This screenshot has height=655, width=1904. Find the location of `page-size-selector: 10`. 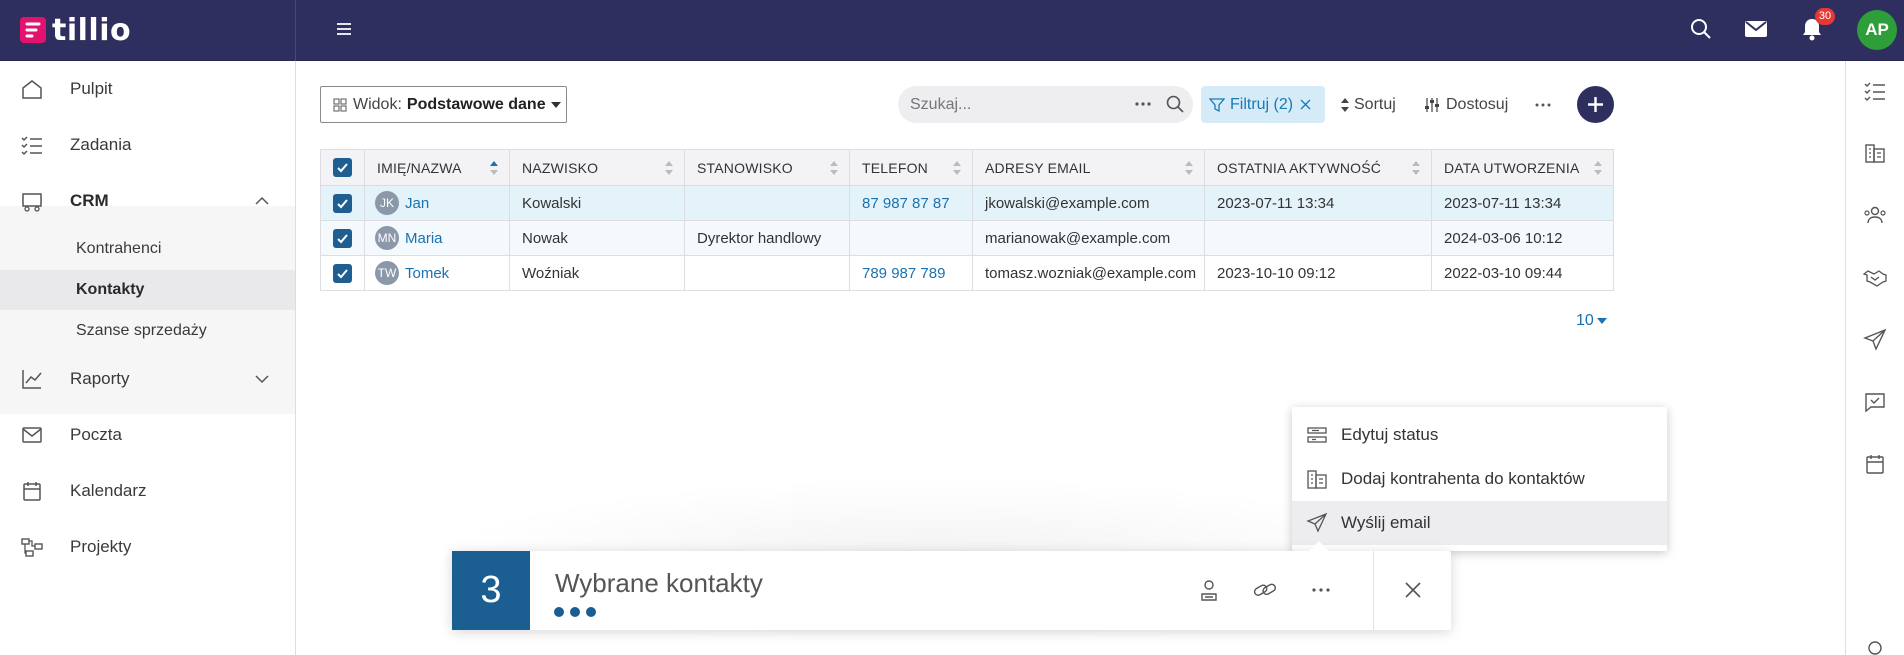

page-size-selector: 10 is located at coordinates (1591, 321).